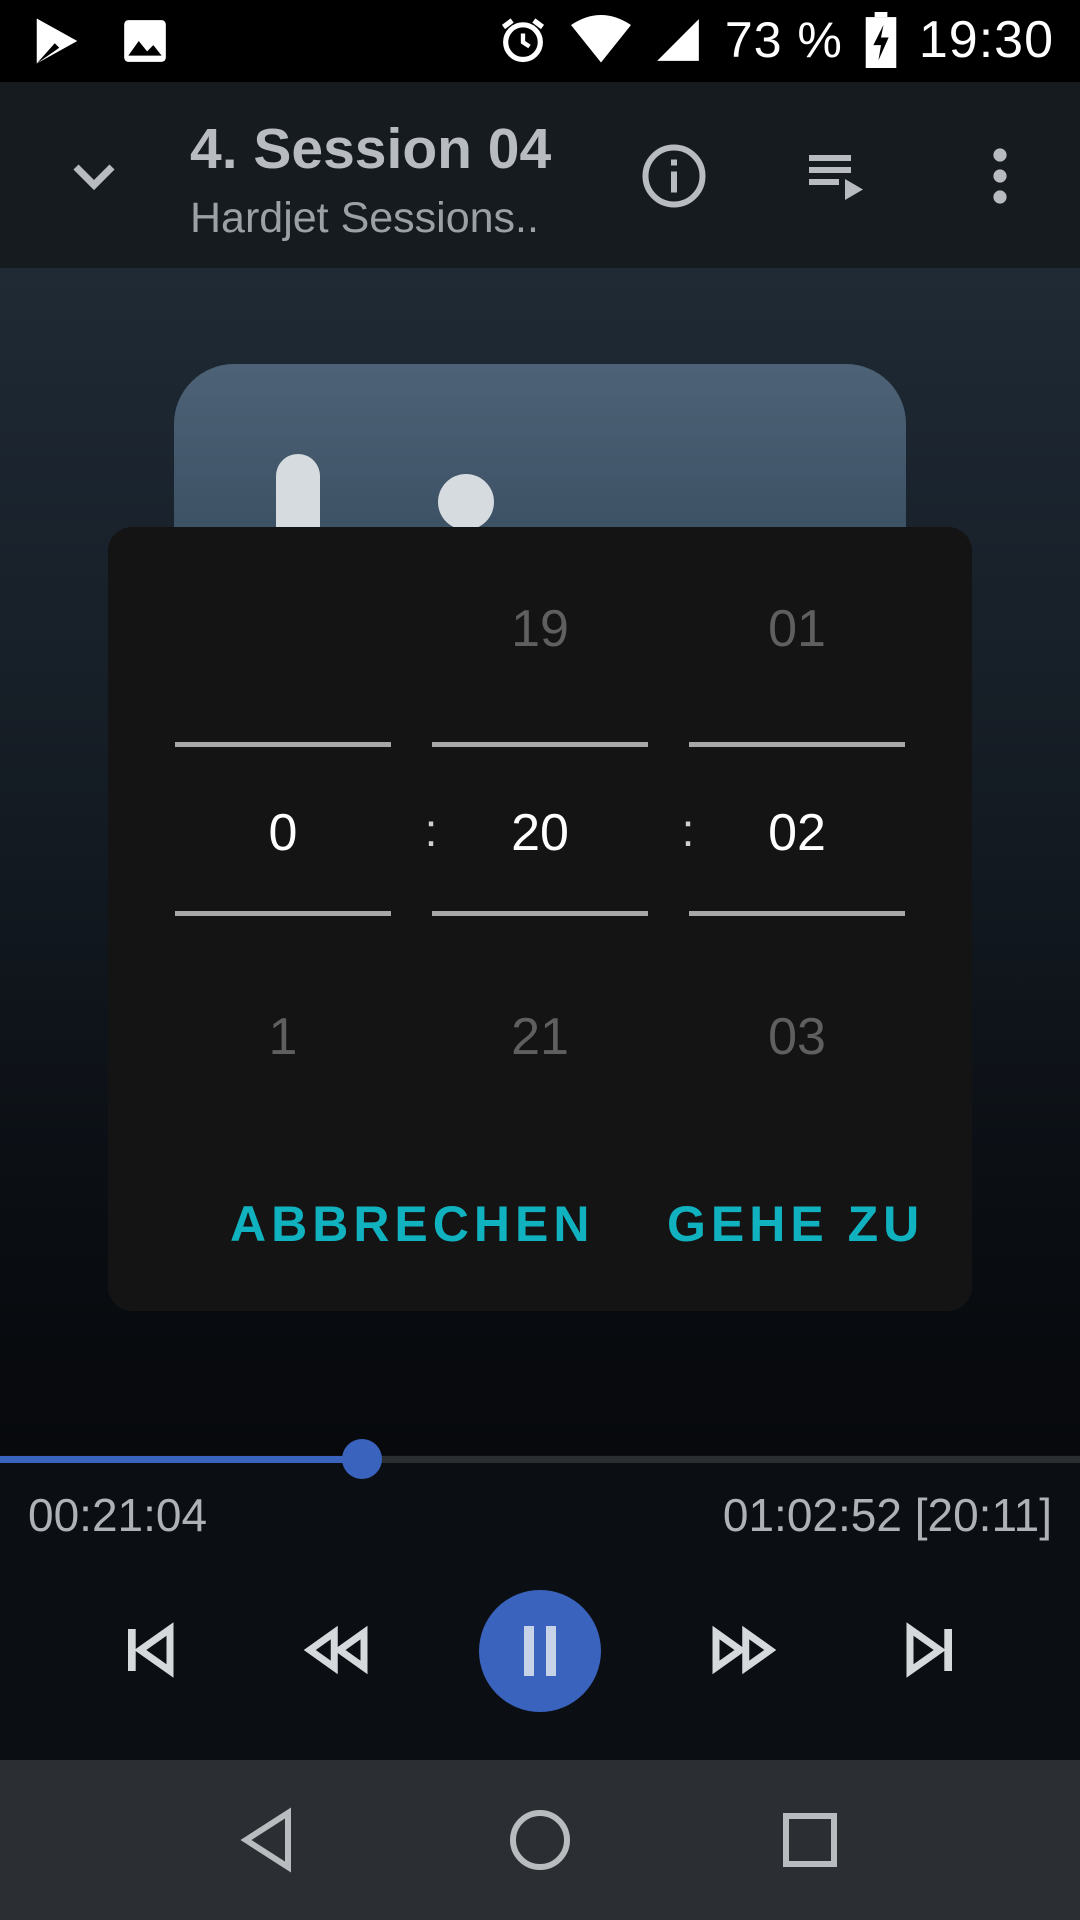 The width and height of the screenshot is (1080, 1920). I want to click on chevron-down-icon, so click(94, 176).